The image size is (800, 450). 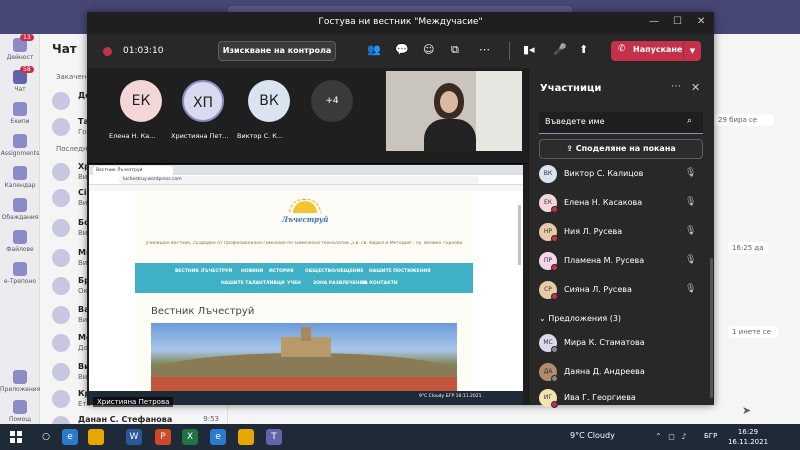 I want to click on rail-label: Обаждания, so click(x=20, y=217).